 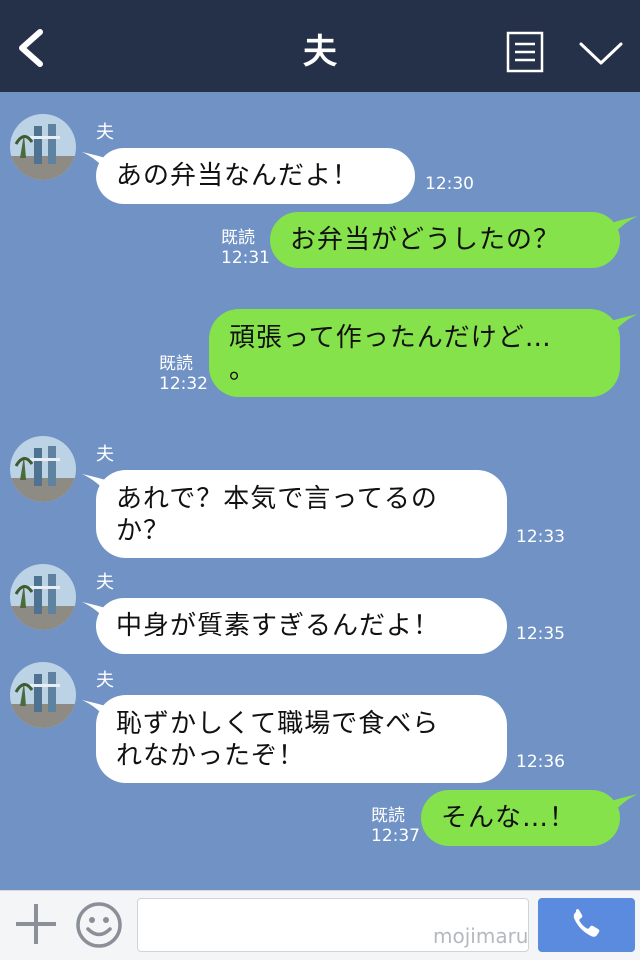 I want to click on incoming-message: 中身が質素すぎるんだよ！, so click(x=301, y=626).